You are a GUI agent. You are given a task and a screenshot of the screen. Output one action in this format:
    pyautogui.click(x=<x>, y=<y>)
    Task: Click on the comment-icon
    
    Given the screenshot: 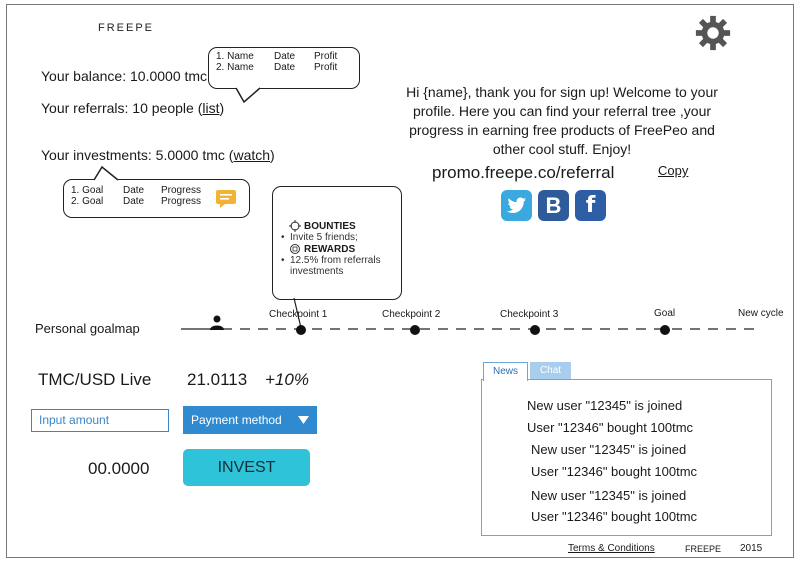 What is the action you would take?
    pyautogui.click(x=226, y=199)
    